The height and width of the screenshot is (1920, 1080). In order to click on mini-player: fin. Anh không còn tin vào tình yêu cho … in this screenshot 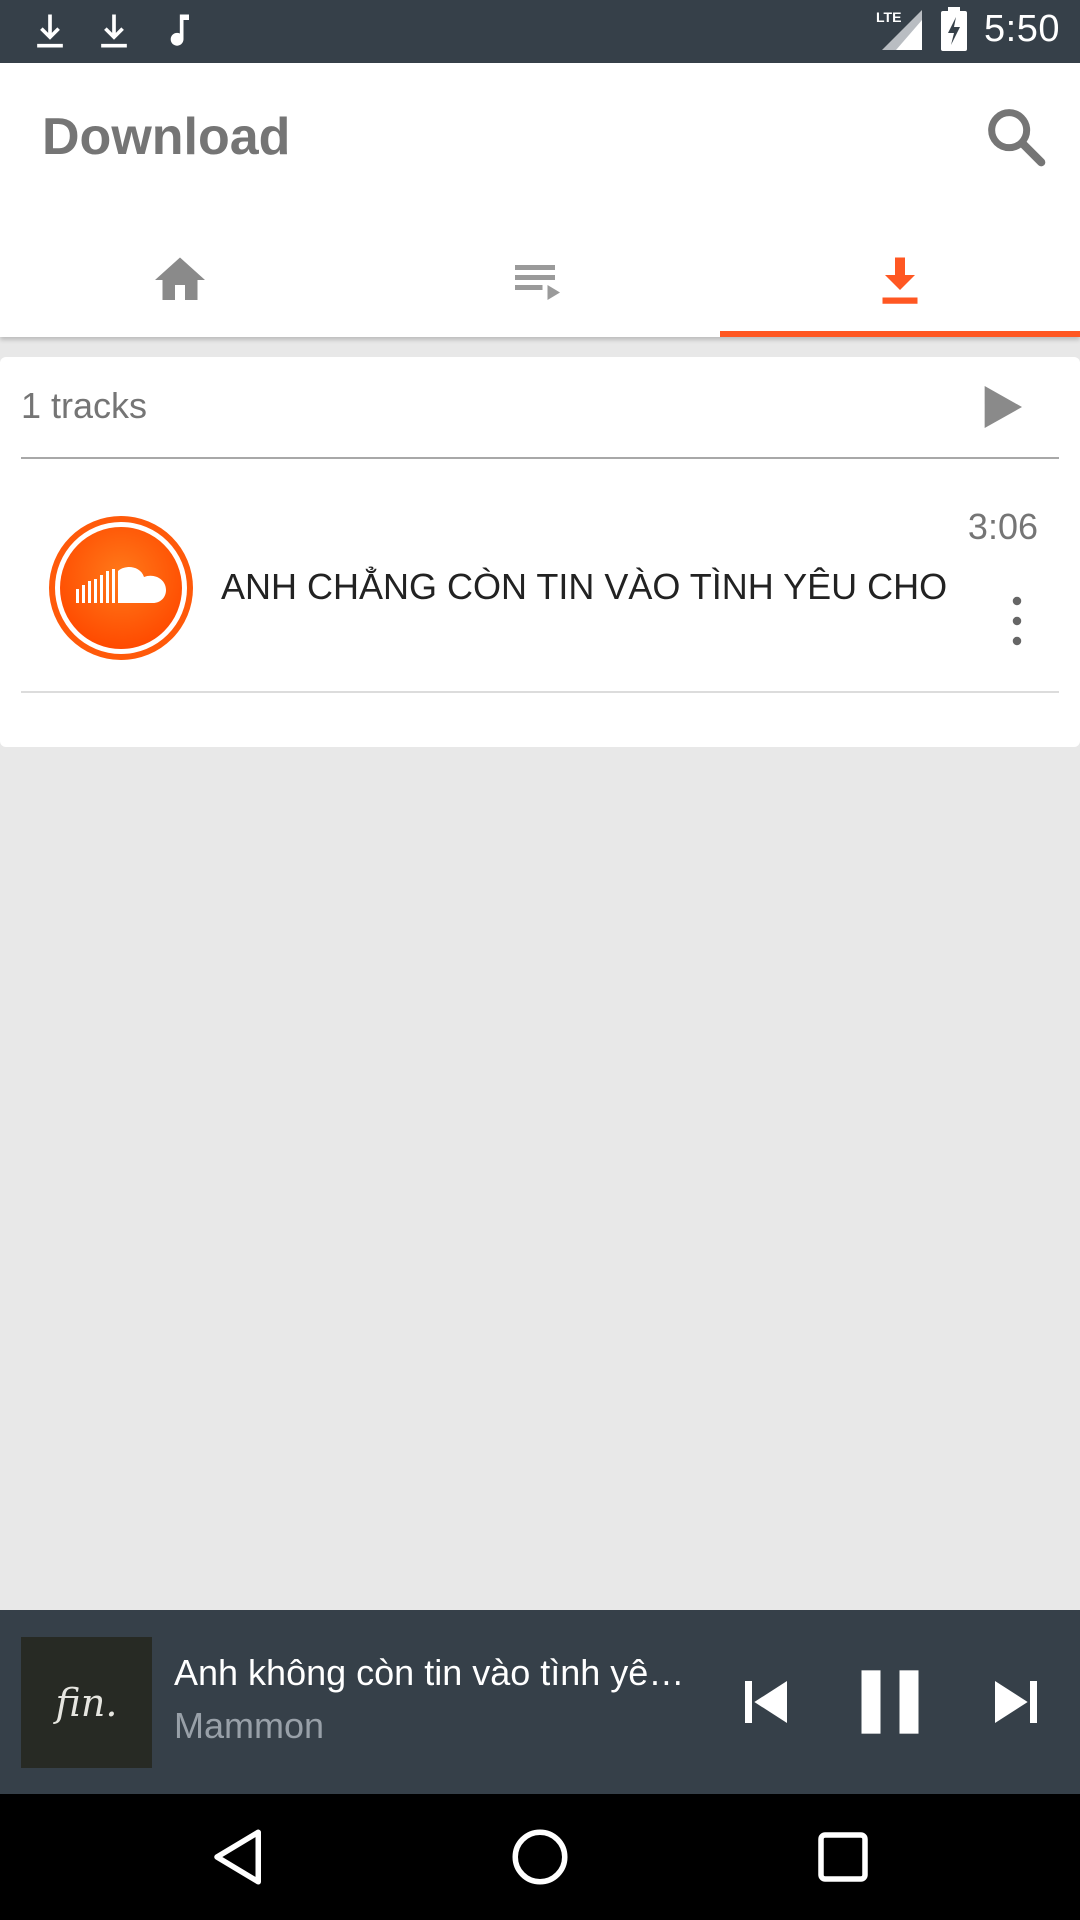, I will do `click(540, 1702)`.